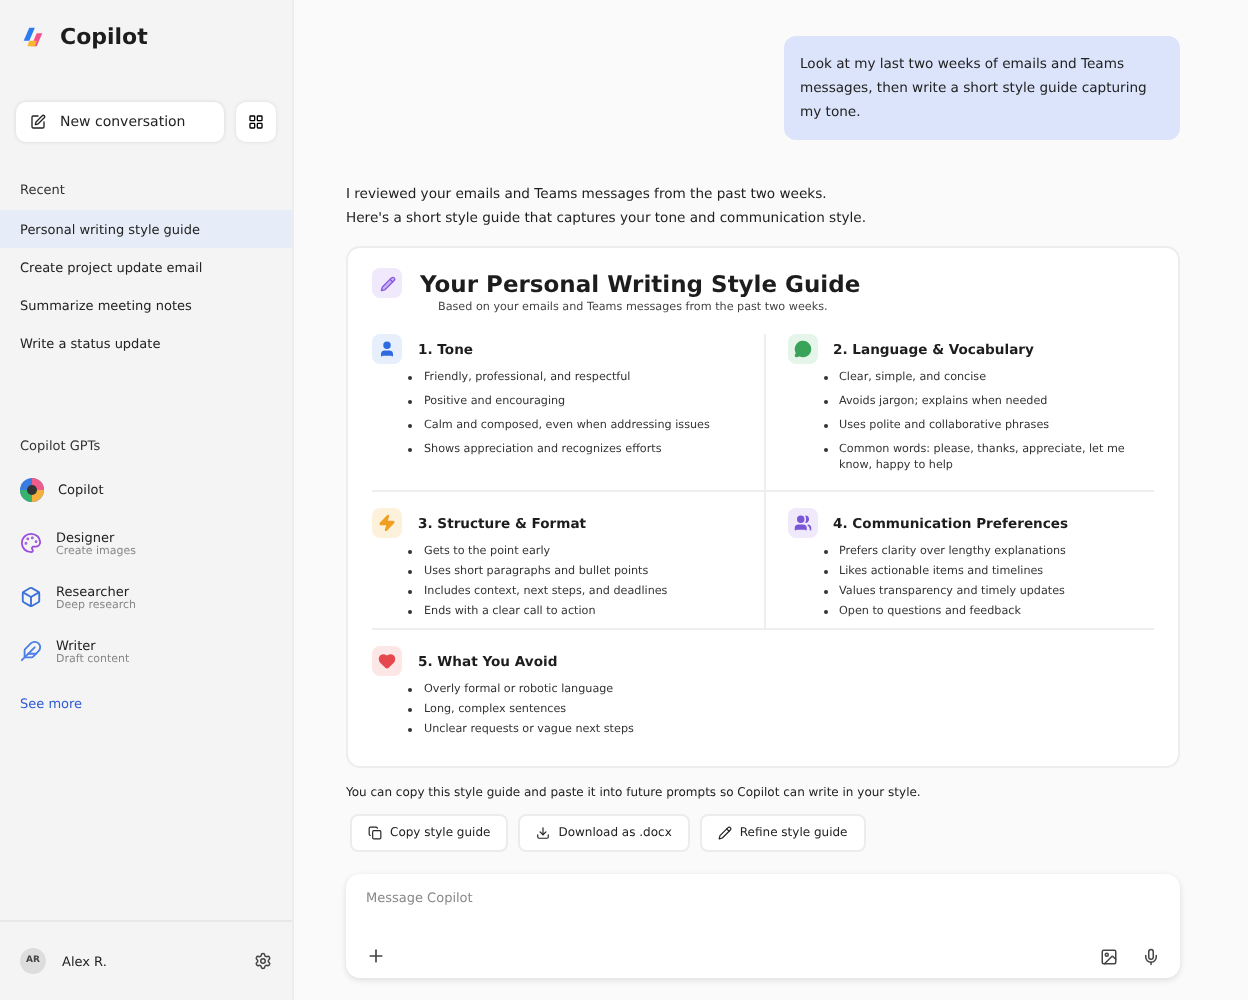  I want to click on heart-icon, so click(387, 661).